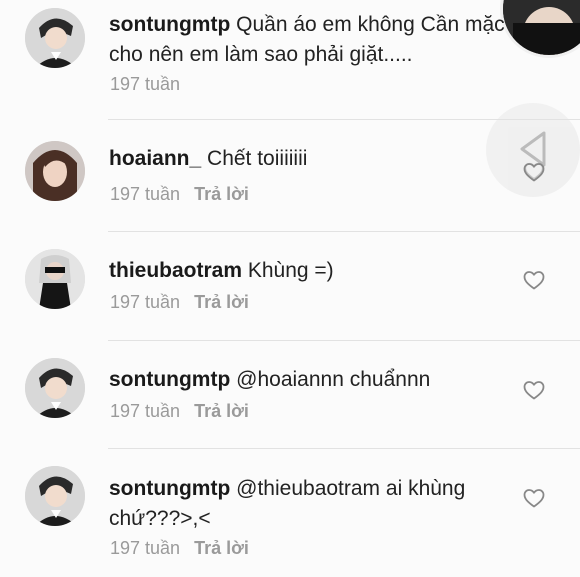  I want to click on comment-body: @hoaiannn chuẩnnn, so click(333, 379).